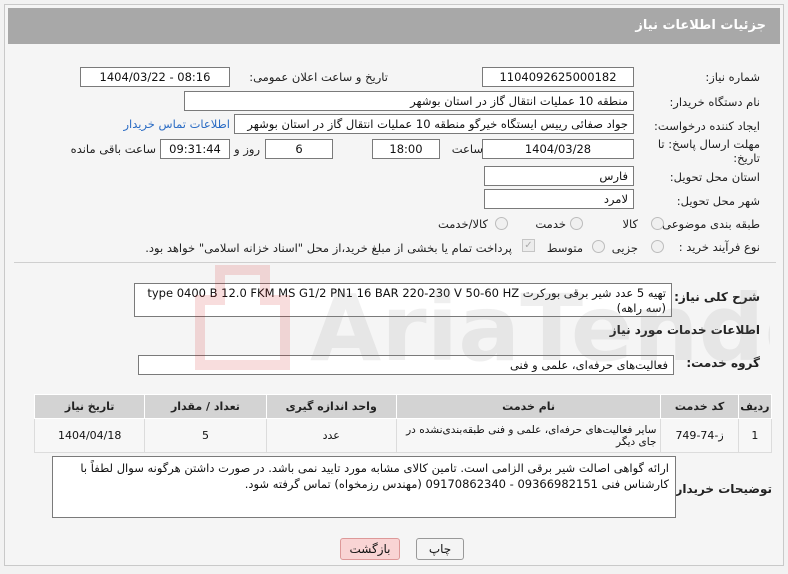  Describe the element at coordinates (598, 246) in the screenshot. I see `process-radio-medium` at that location.